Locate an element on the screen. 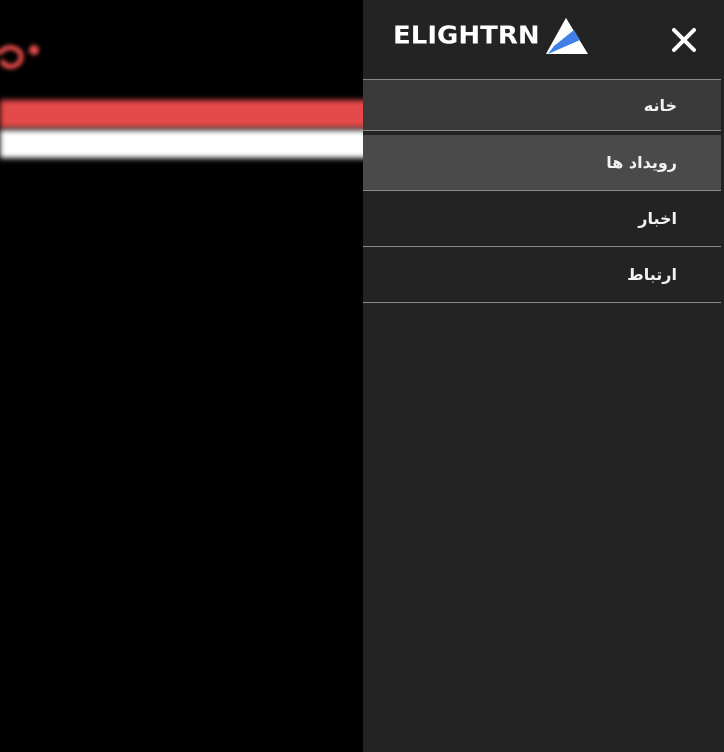  close-icon is located at coordinates (684, 40).